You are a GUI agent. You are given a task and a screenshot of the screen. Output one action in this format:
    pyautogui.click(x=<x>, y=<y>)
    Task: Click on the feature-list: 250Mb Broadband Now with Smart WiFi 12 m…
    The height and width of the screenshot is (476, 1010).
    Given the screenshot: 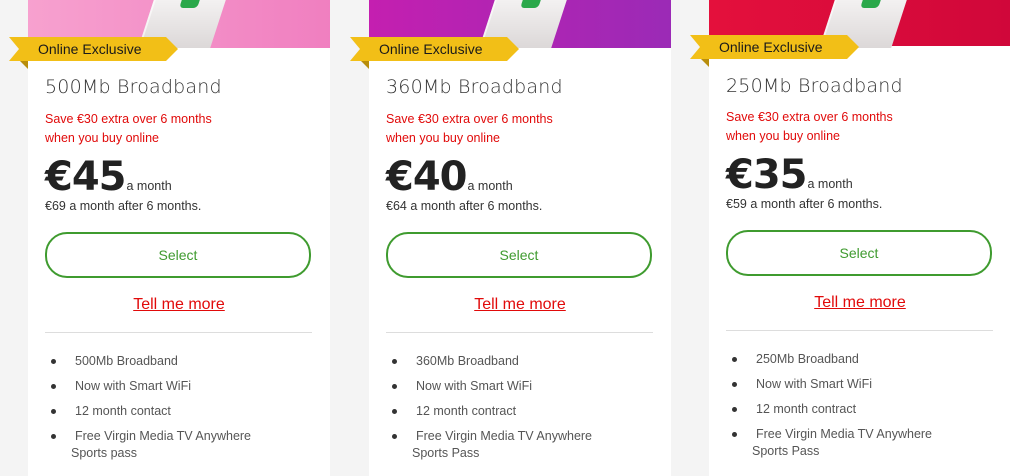 What is the action you would take?
    pyautogui.click(x=861, y=409)
    